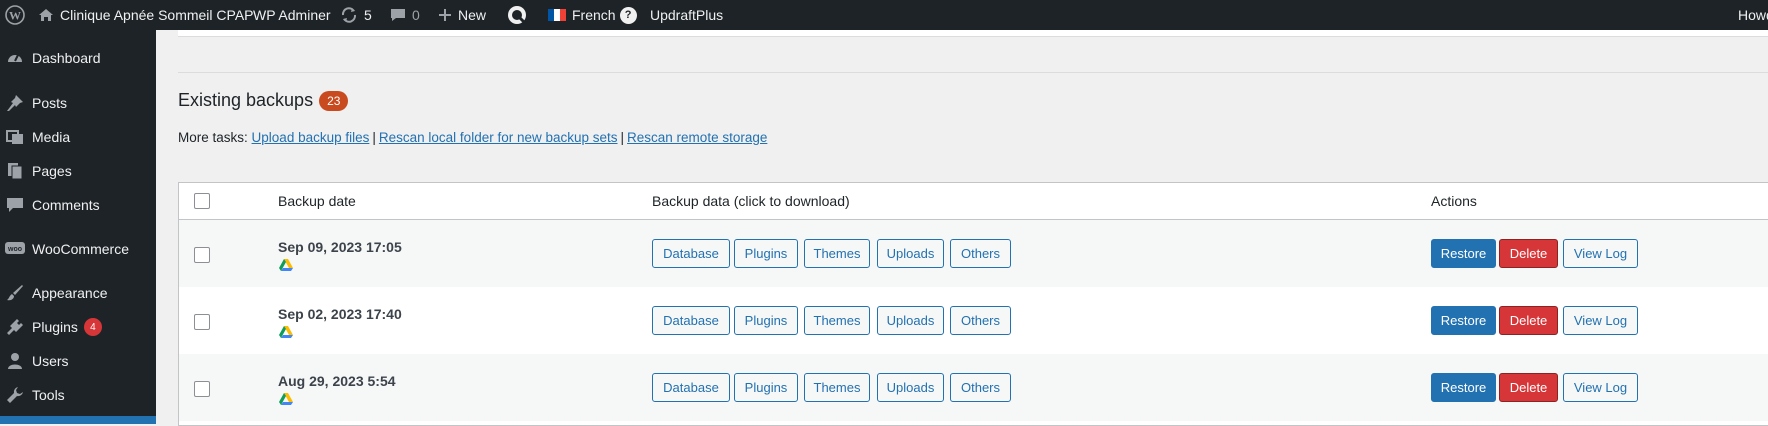  I want to click on existing-backups-title: Existing backups, so click(246, 100).